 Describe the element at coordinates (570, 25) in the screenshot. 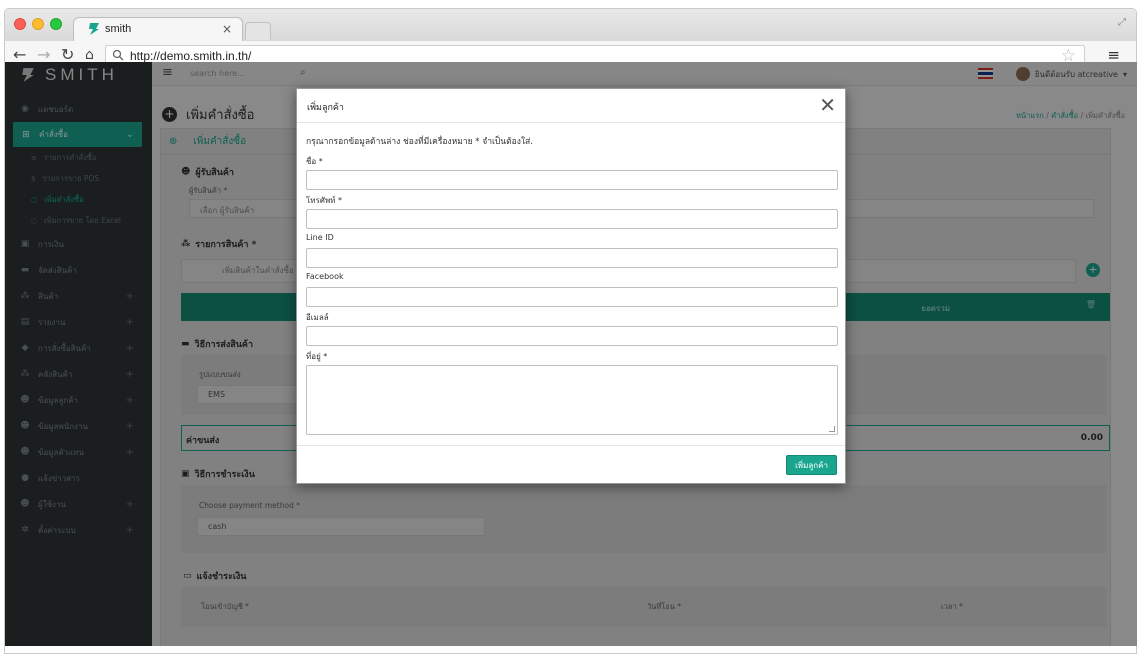

I see `tab-bar: smith × ⤢` at that location.